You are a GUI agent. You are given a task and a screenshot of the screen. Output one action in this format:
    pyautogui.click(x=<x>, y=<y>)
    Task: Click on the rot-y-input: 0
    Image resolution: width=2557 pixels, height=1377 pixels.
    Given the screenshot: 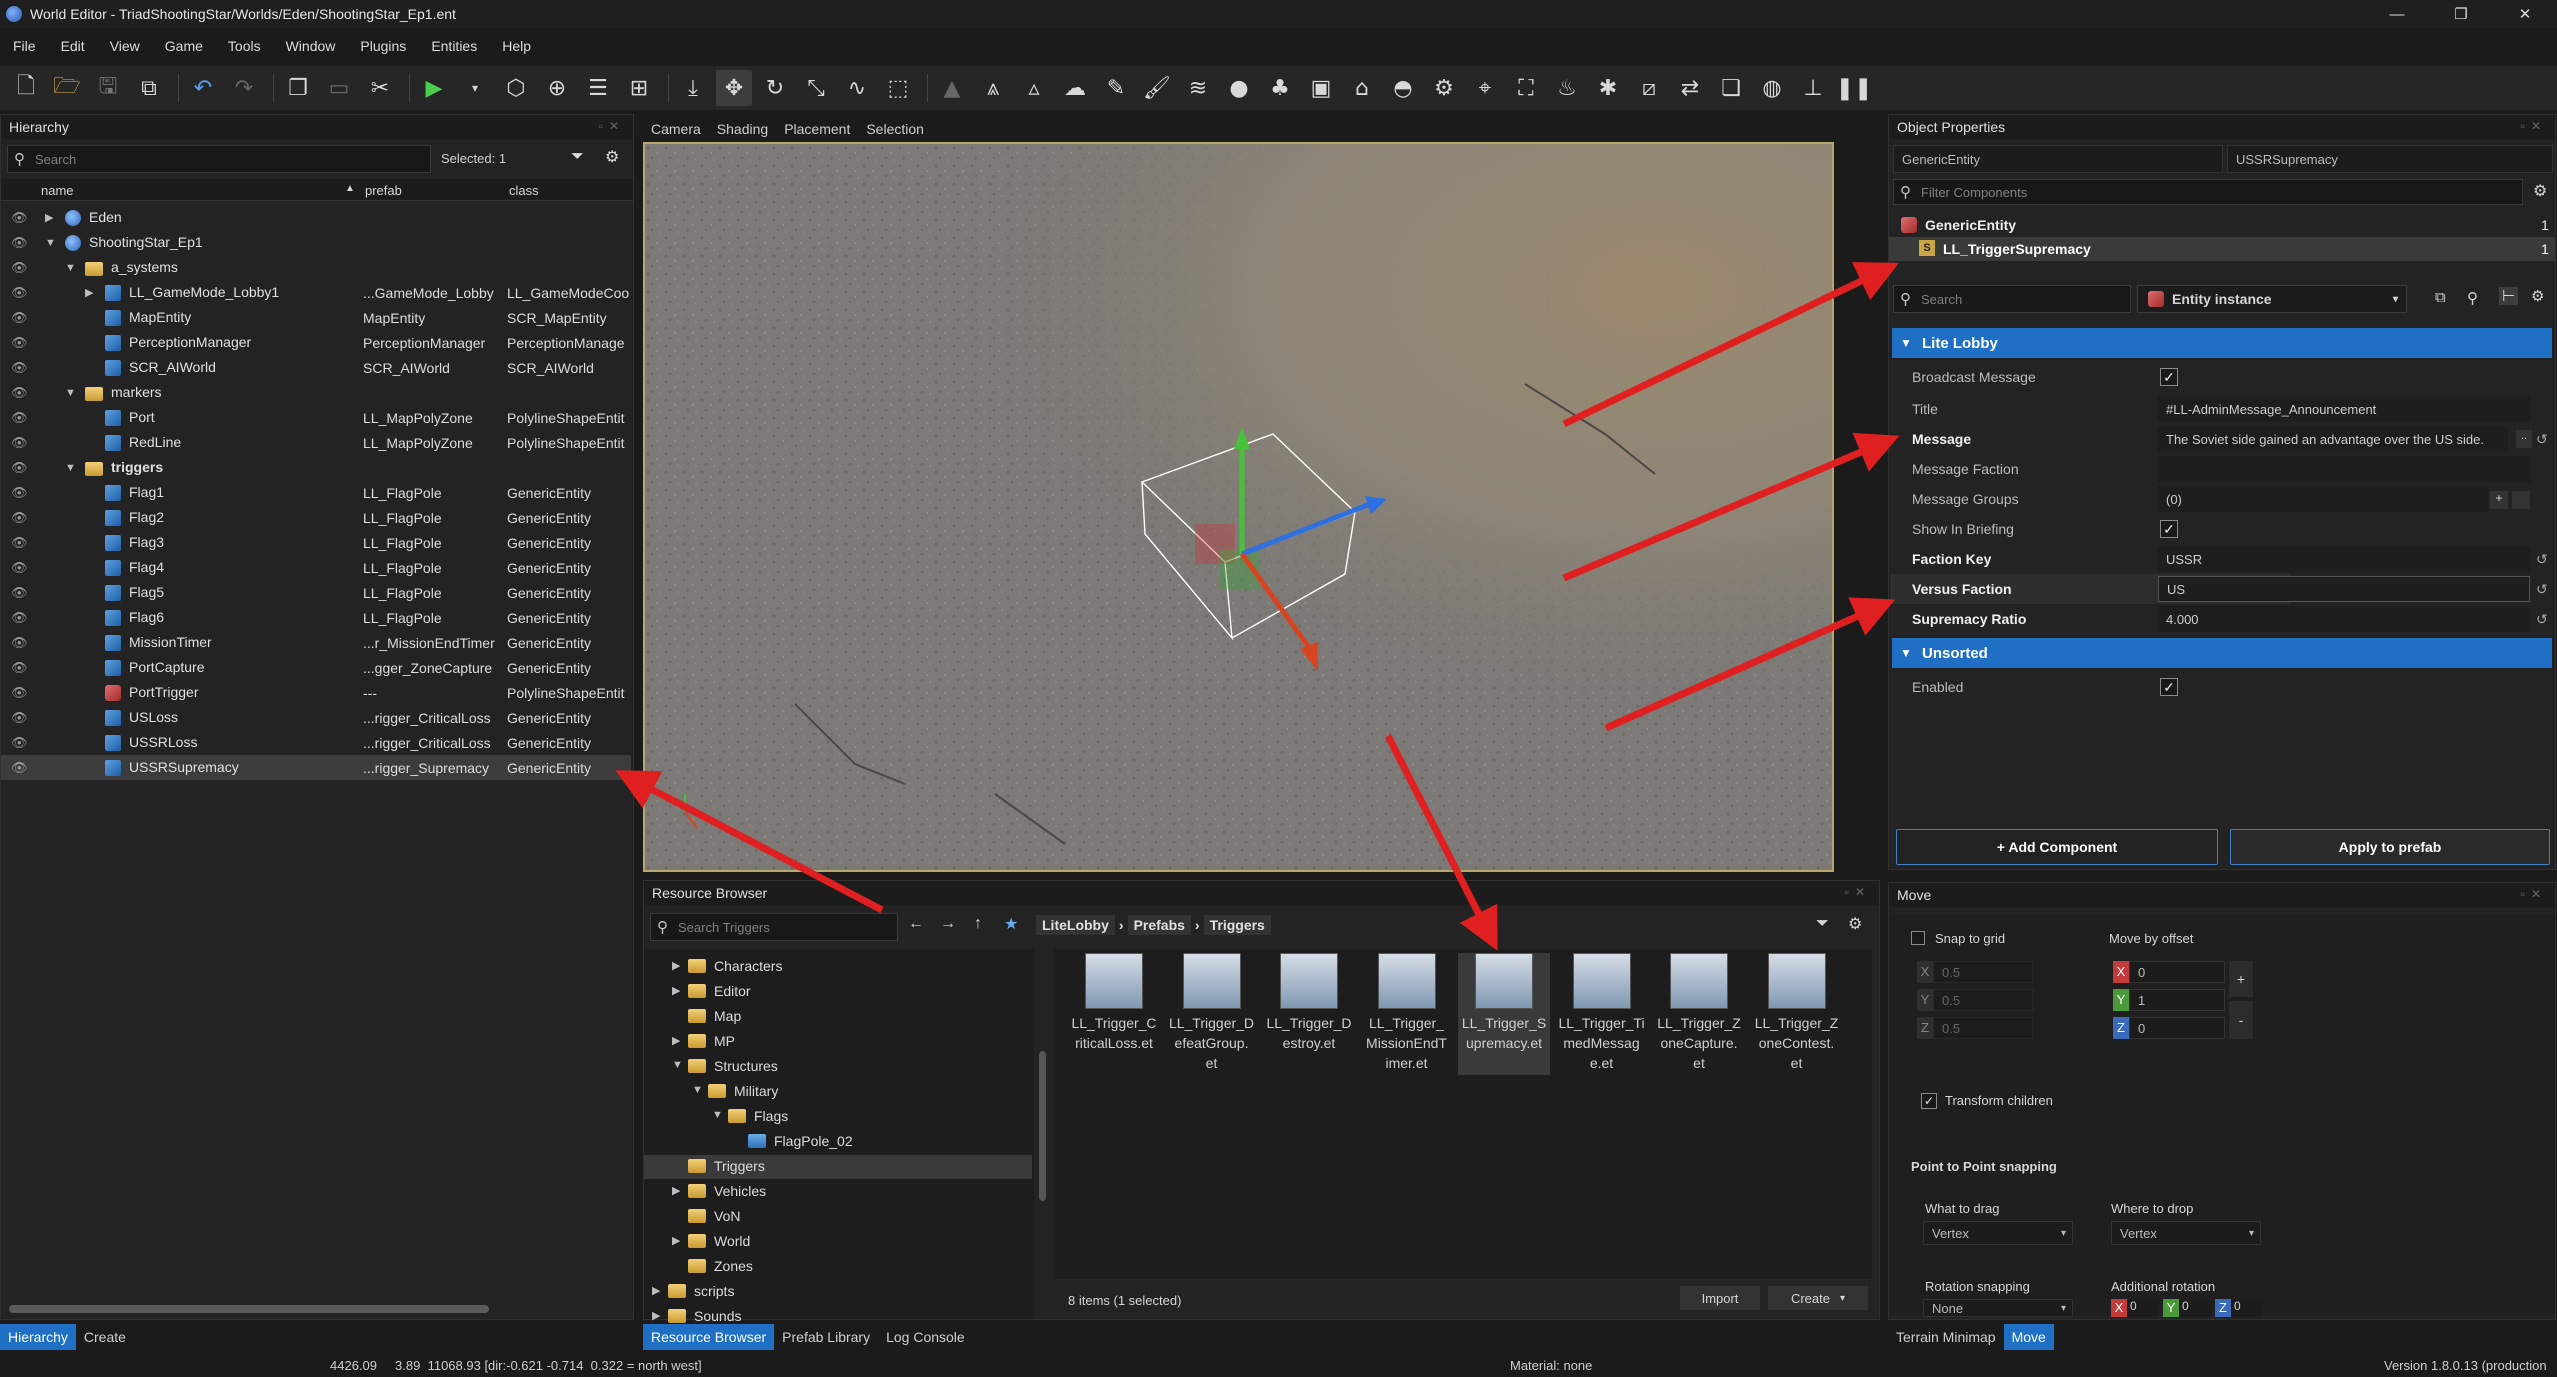 What is the action you would take?
    pyautogui.click(x=2195, y=1308)
    